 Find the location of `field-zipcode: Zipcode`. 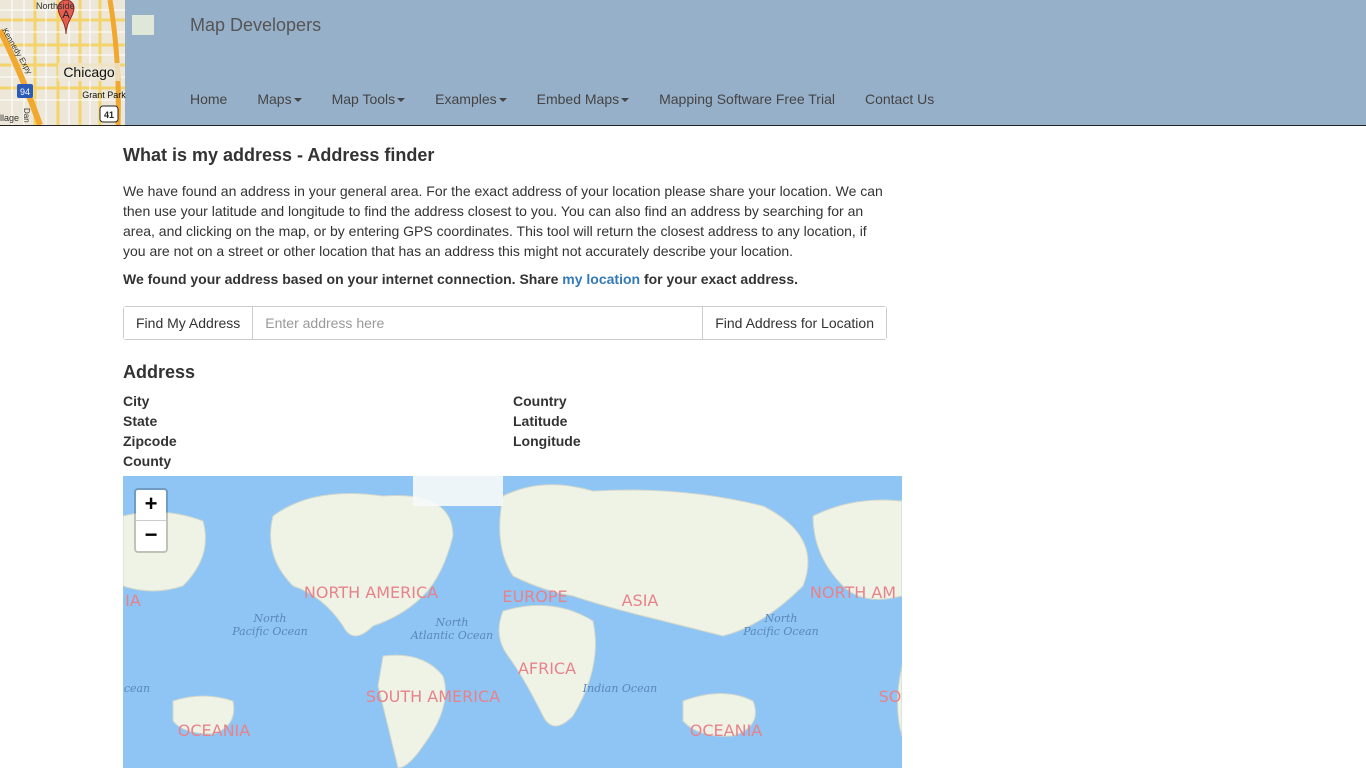

field-zipcode: Zipcode is located at coordinates (150, 441).